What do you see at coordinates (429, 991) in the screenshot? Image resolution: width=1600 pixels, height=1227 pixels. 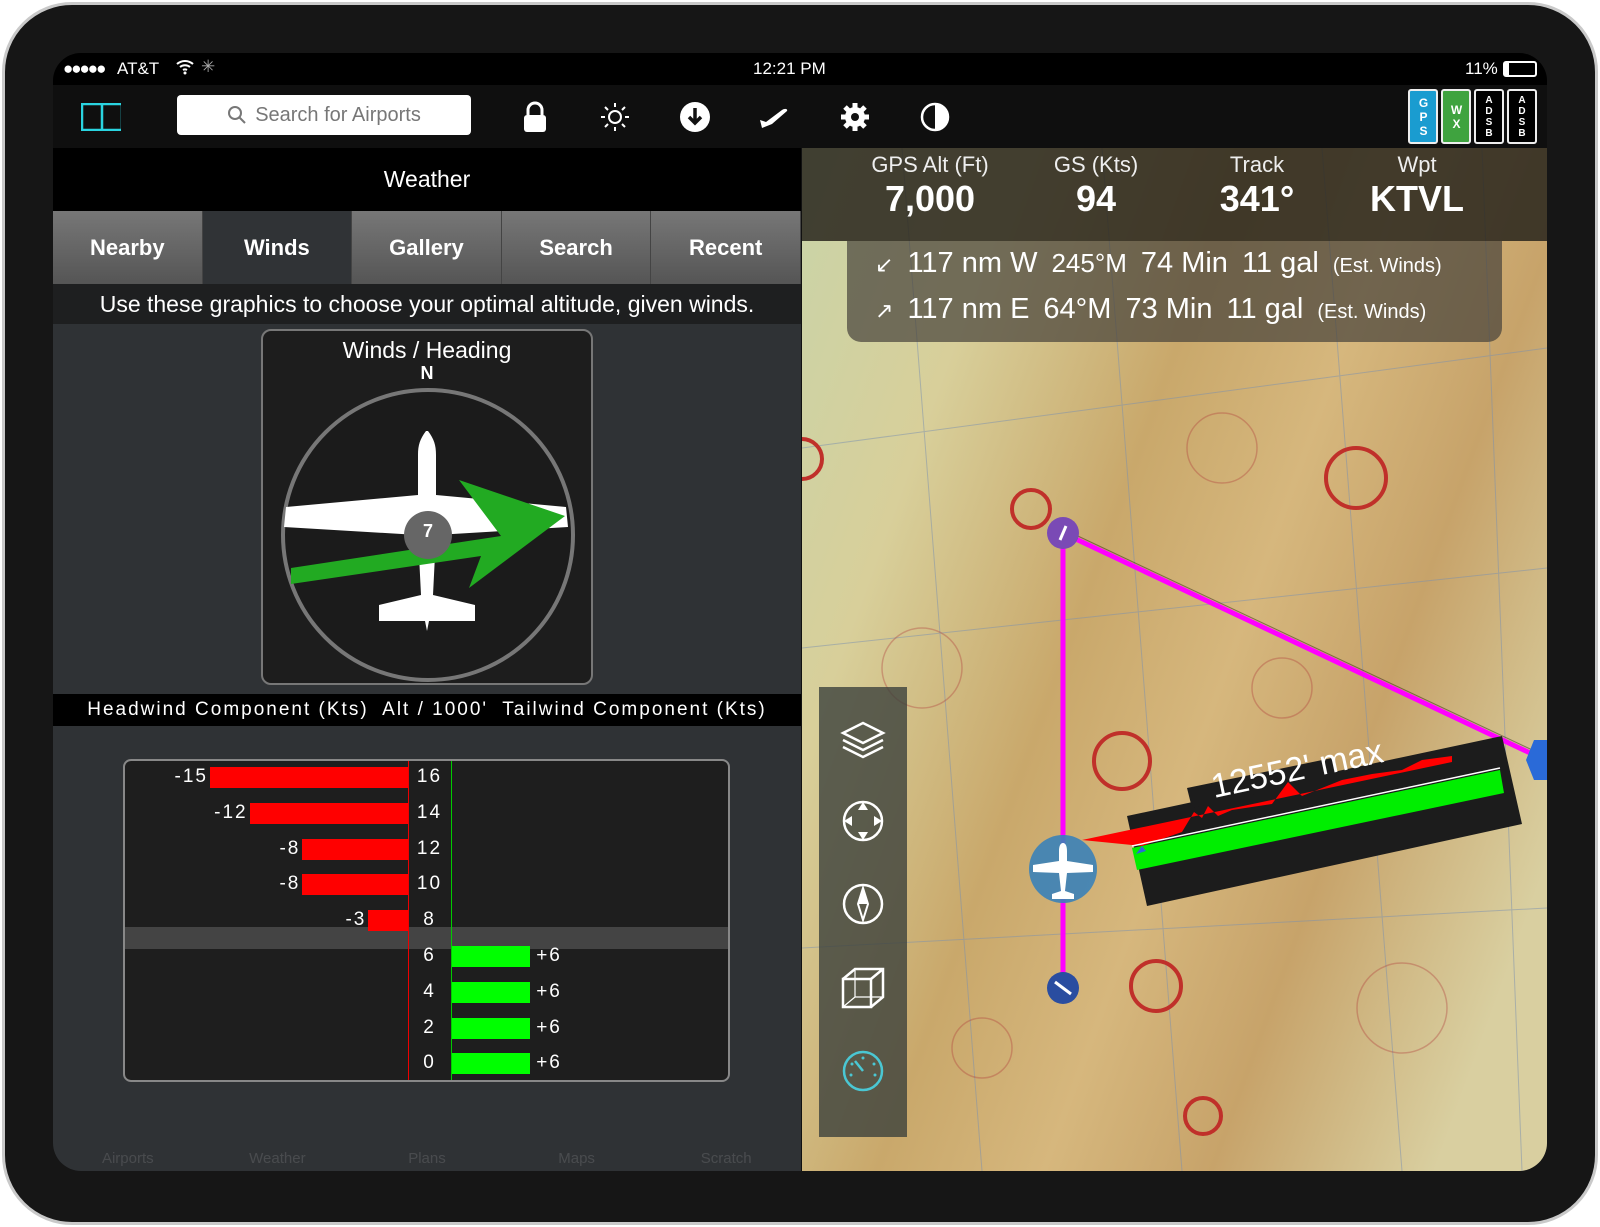 I see `altitude-tick-label: 4` at bounding box center [429, 991].